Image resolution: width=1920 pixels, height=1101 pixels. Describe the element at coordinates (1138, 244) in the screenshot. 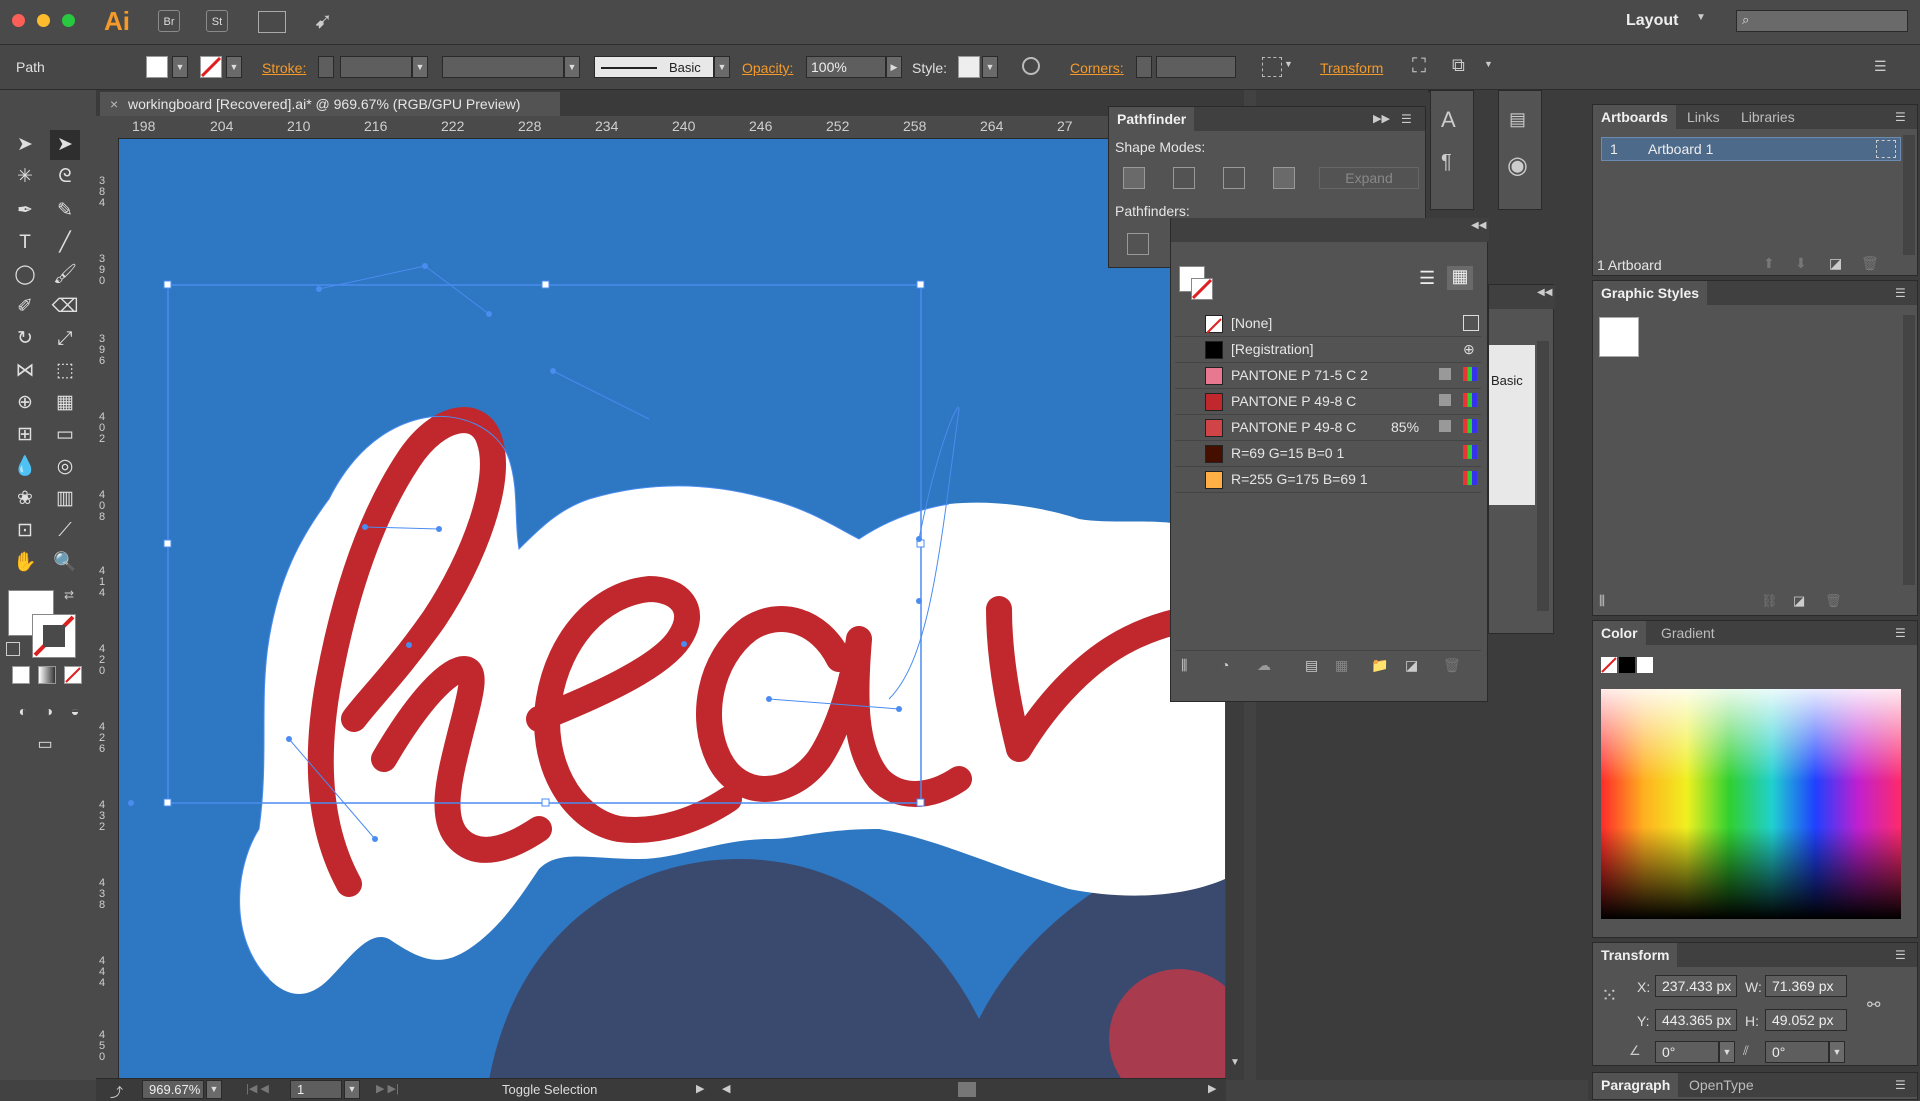

I see `divide-icon` at that location.